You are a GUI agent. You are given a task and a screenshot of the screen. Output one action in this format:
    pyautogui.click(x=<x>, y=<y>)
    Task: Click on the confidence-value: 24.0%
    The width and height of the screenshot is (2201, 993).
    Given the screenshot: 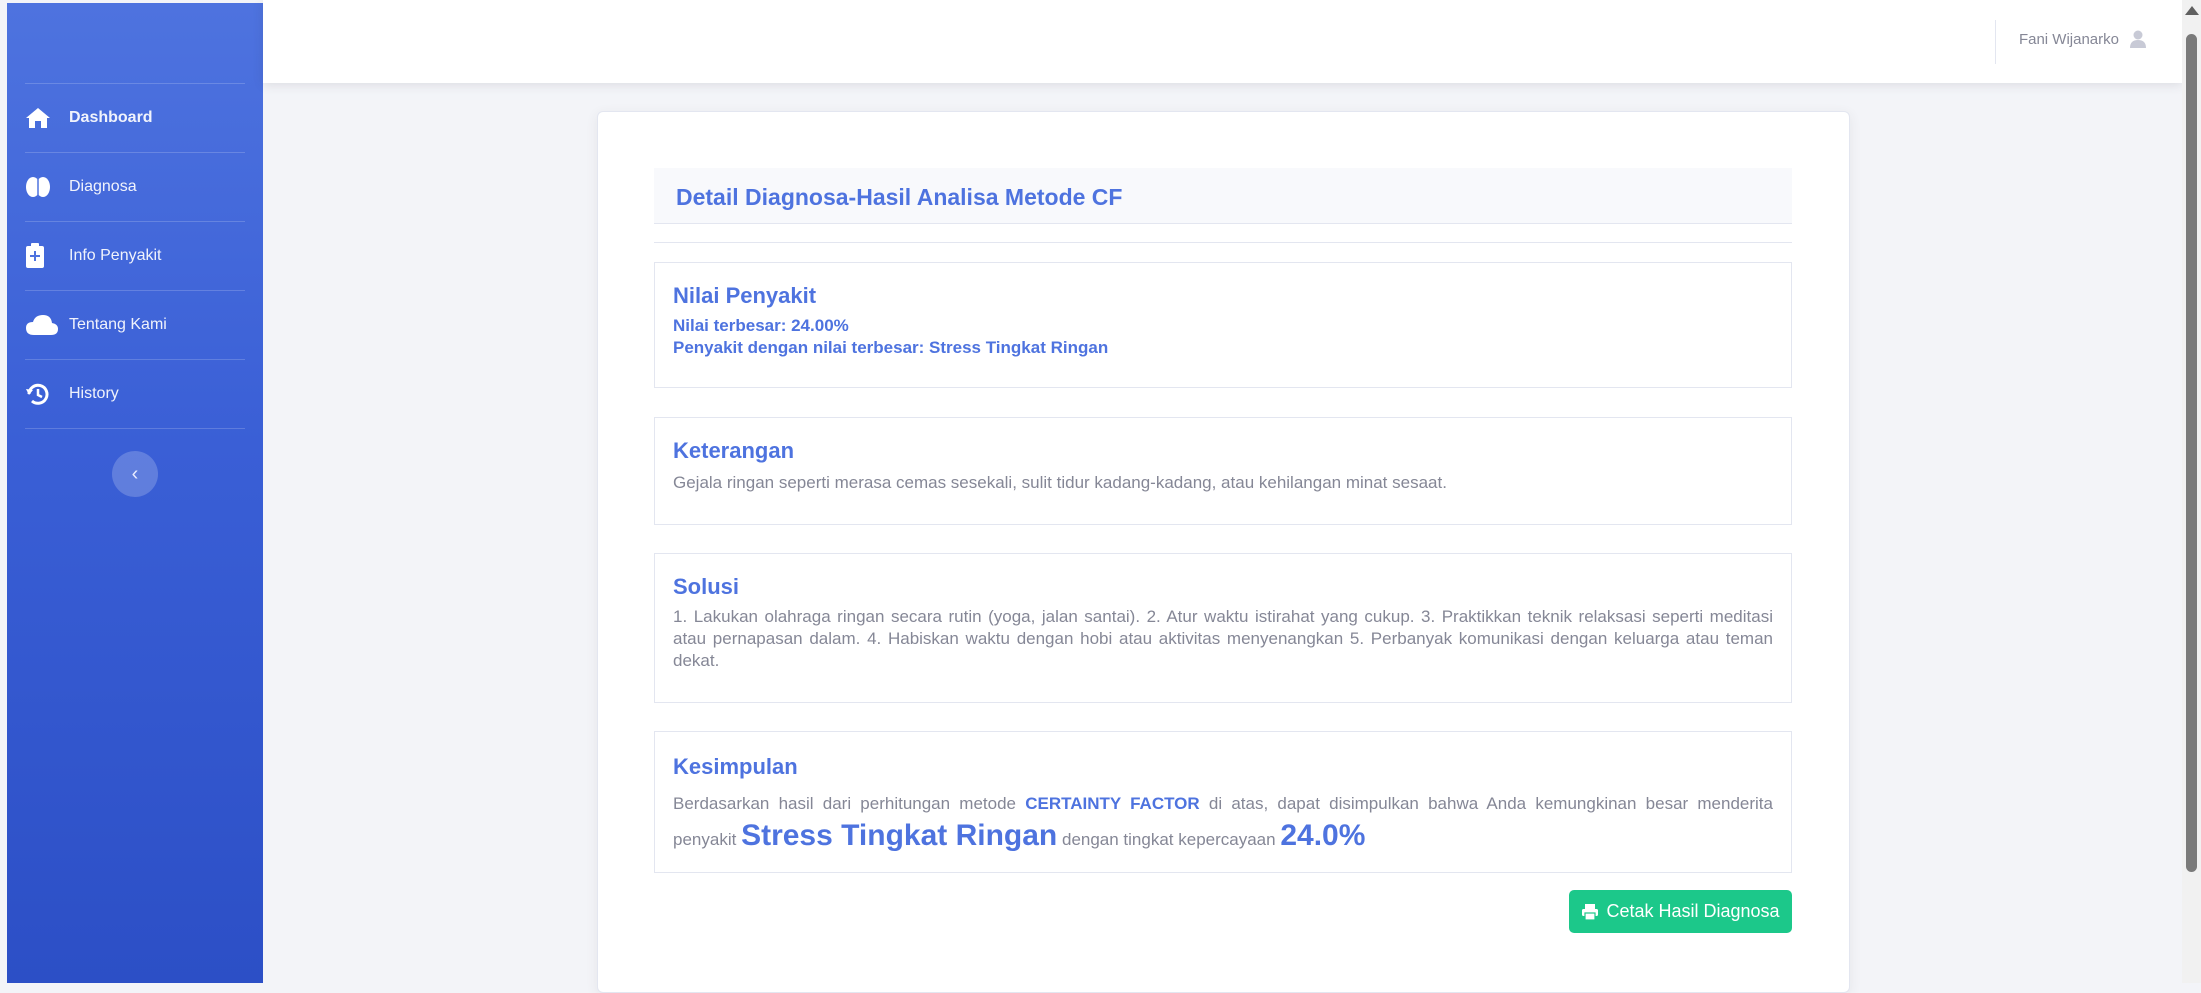 What is the action you would take?
    pyautogui.click(x=1323, y=835)
    